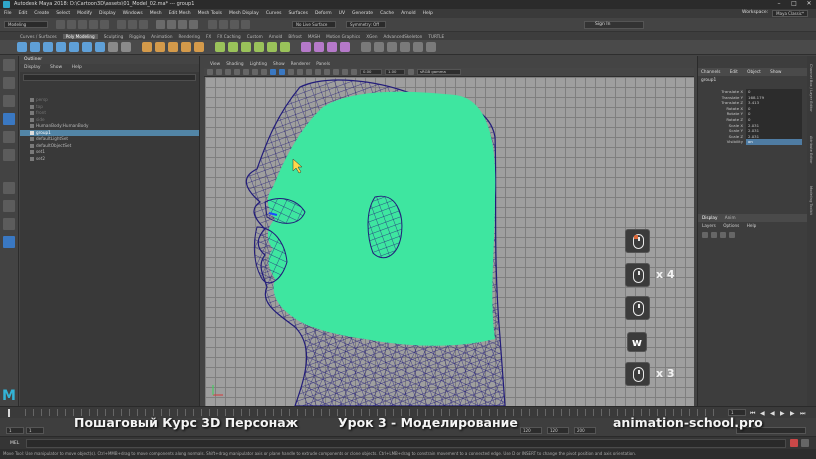  Describe the element at coordinates (14, 443) in the screenshot. I see `mel-label: MEL` at that location.